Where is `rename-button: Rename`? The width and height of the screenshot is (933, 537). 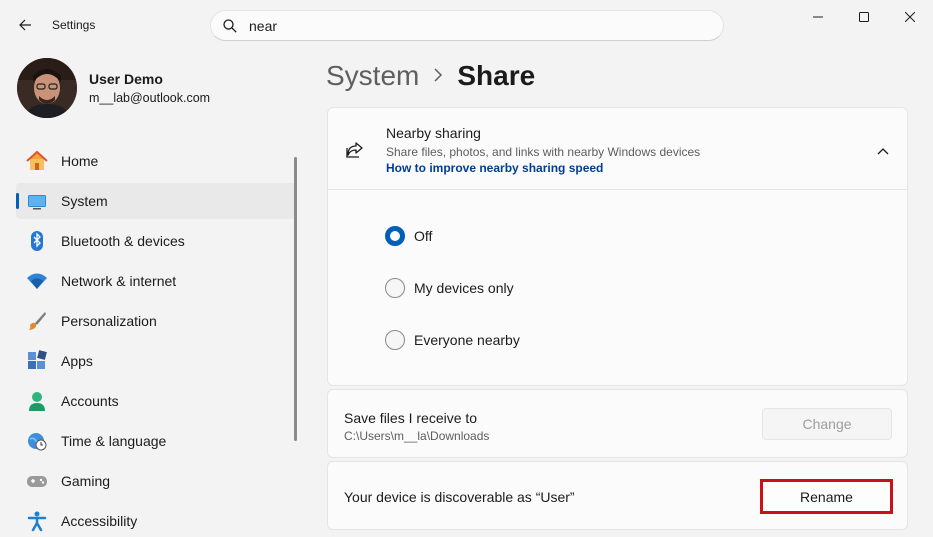
rename-button: Rename is located at coordinates (826, 496).